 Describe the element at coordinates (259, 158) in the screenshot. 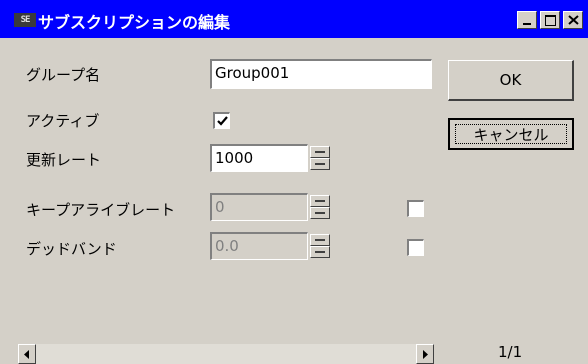

I see `update-rate-input: 1000` at that location.